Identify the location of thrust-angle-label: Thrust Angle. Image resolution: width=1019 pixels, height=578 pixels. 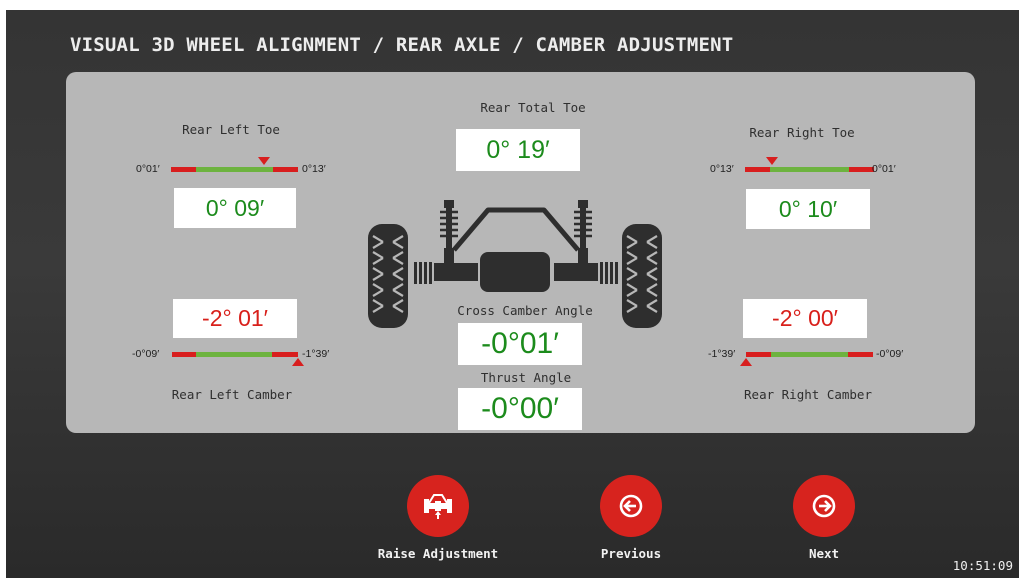
(526, 377).